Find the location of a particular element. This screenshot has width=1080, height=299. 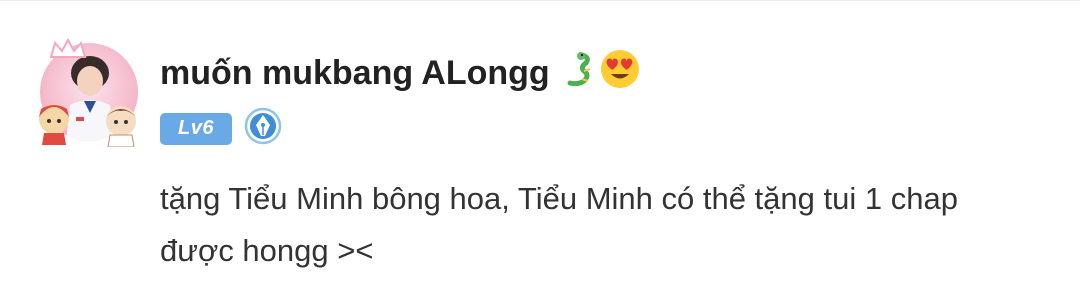

pen-nib-icon is located at coordinates (263, 128).